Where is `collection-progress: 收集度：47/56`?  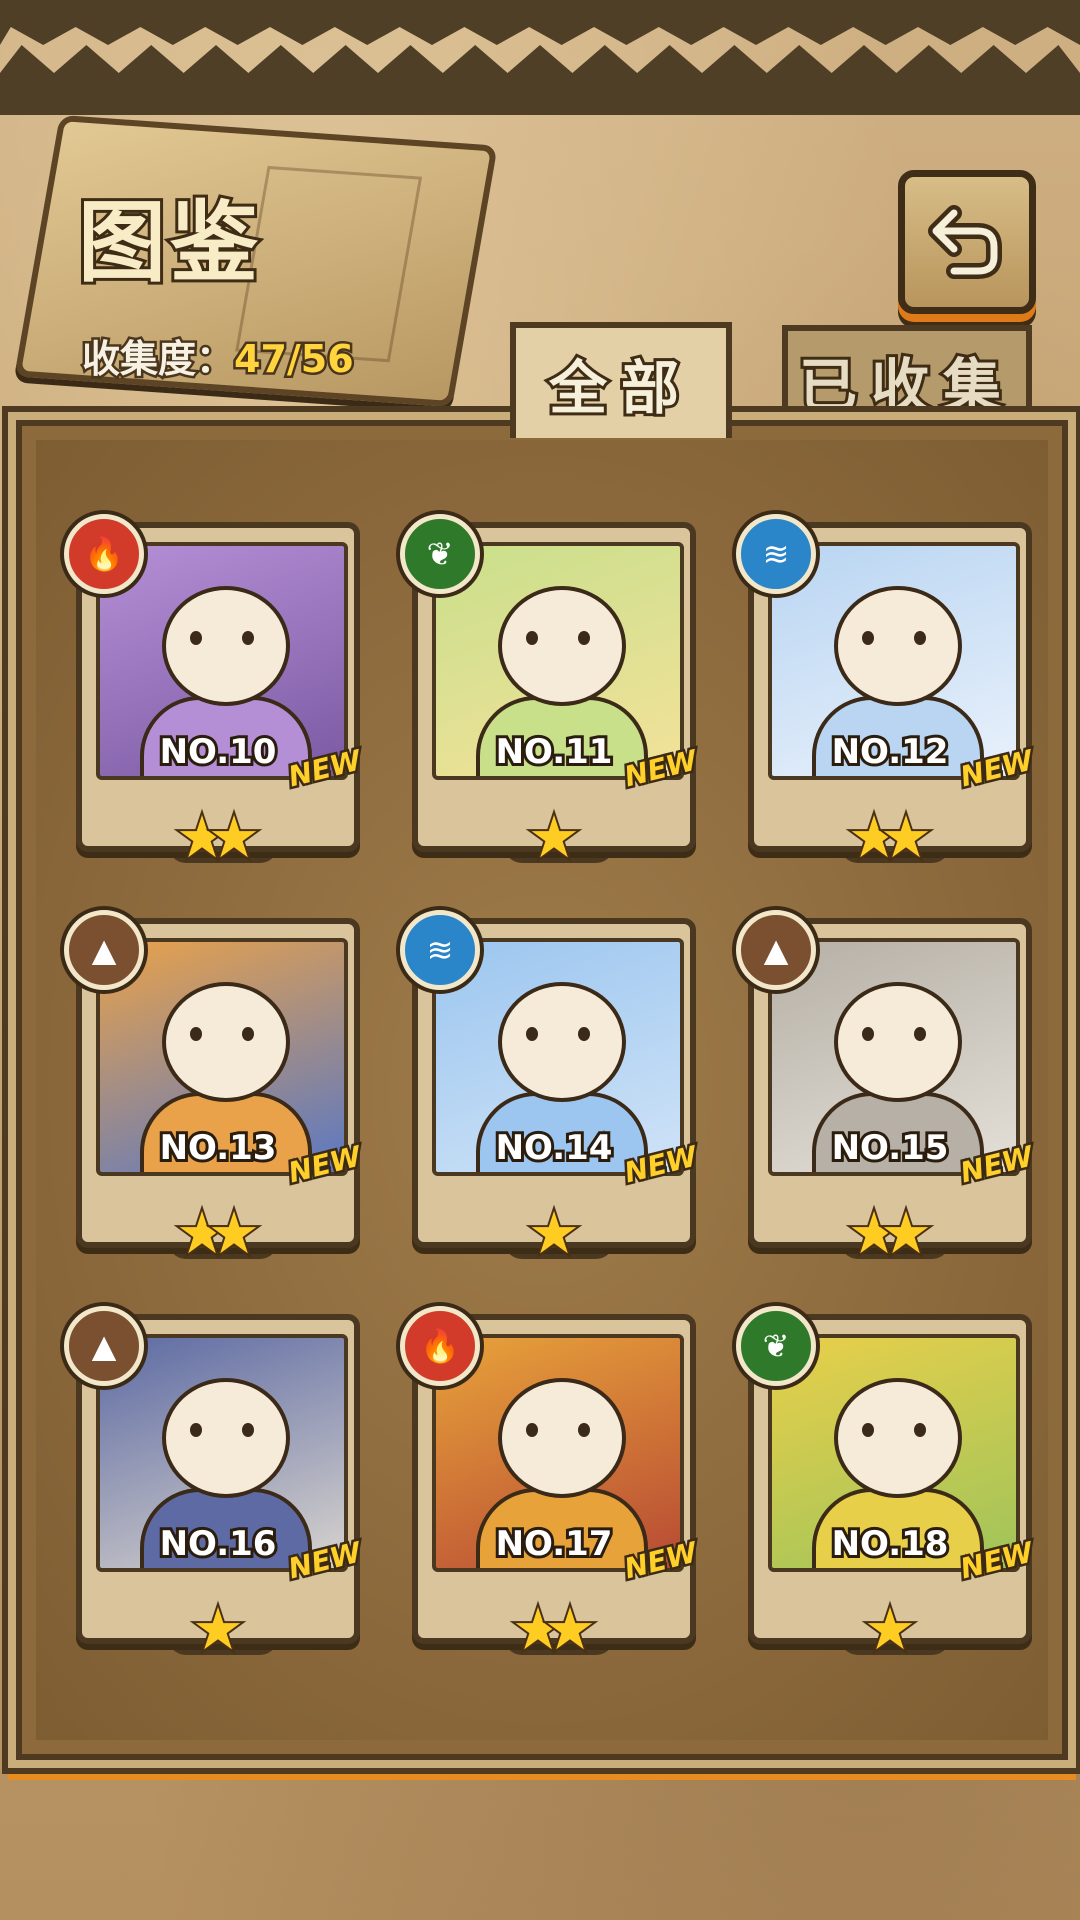
collection-progress: 收集度：47/56 is located at coordinates (218, 356).